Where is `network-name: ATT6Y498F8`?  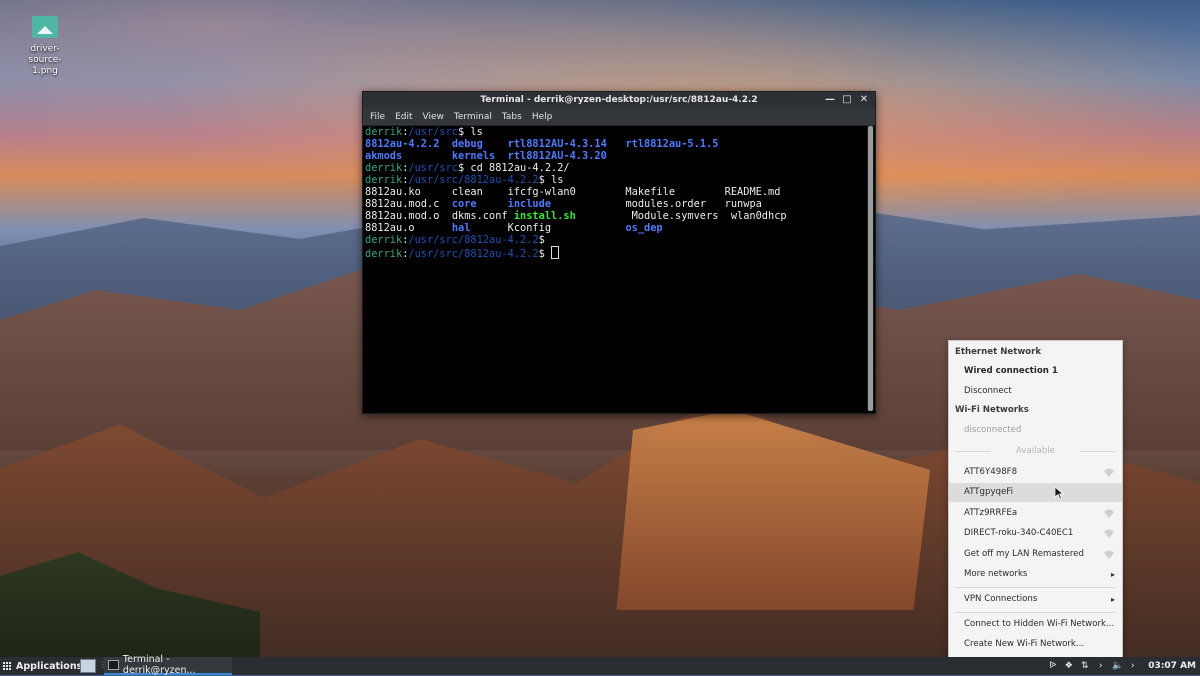
network-name: ATT6Y498F8 is located at coordinates (991, 472).